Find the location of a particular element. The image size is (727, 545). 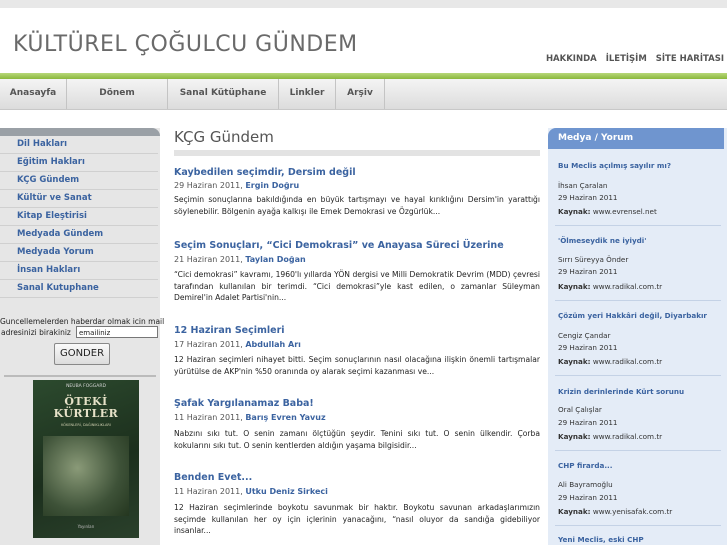

sidebar-item-education-rights: Eğitim Hakları is located at coordinates (79, 163).